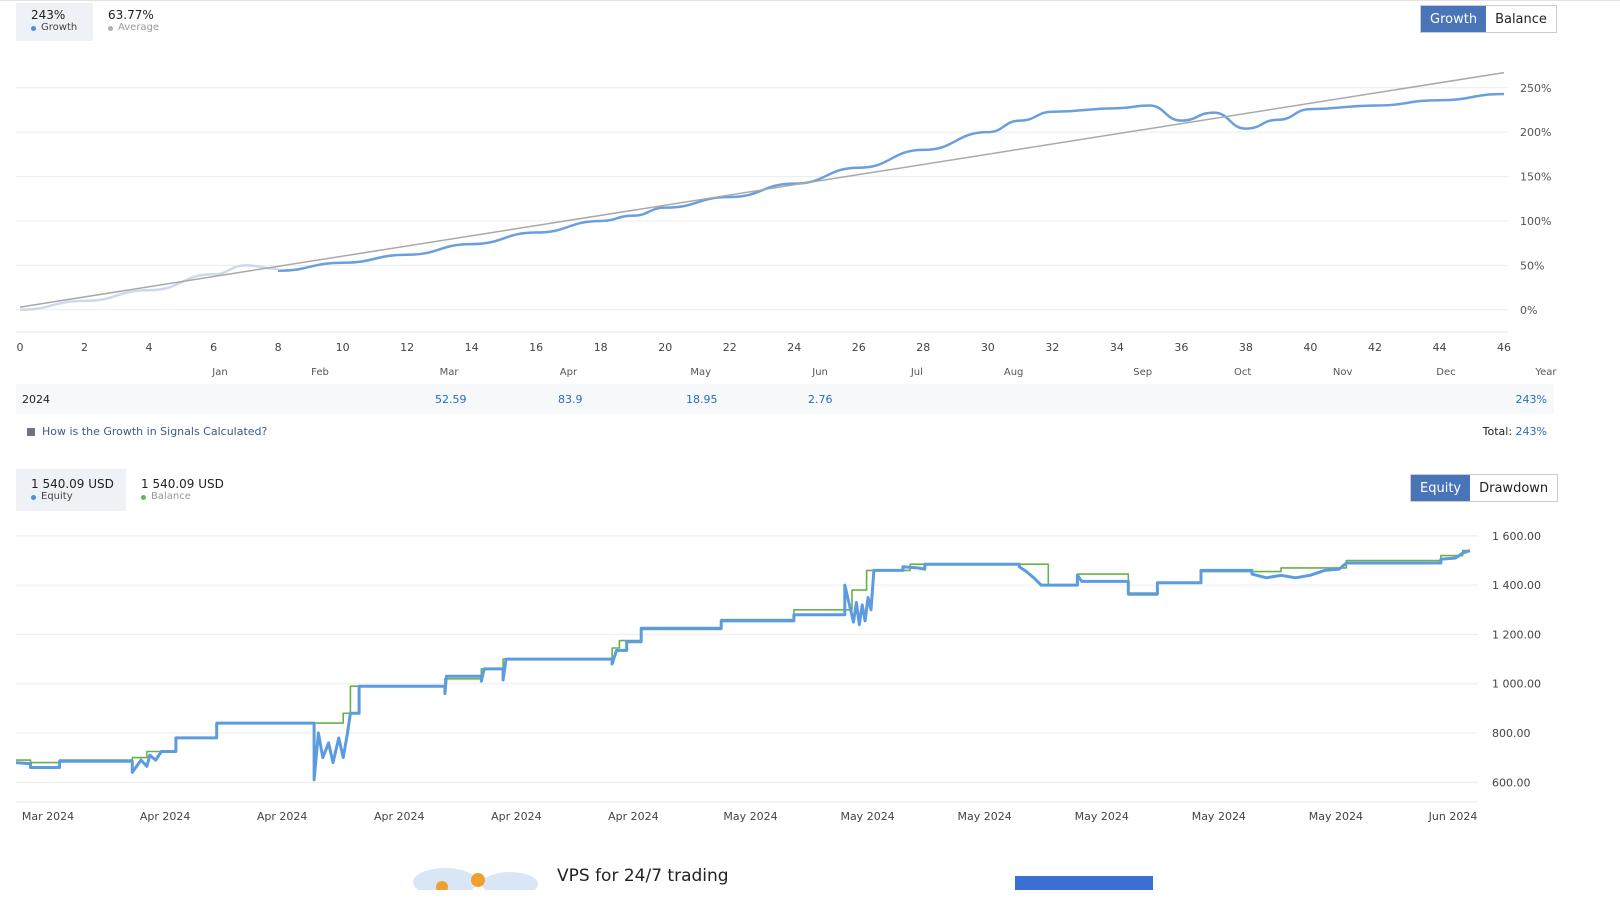 This screenshot has height=913, width=1620. I want to click on year-total-value: 243%, so click(1531, 399).